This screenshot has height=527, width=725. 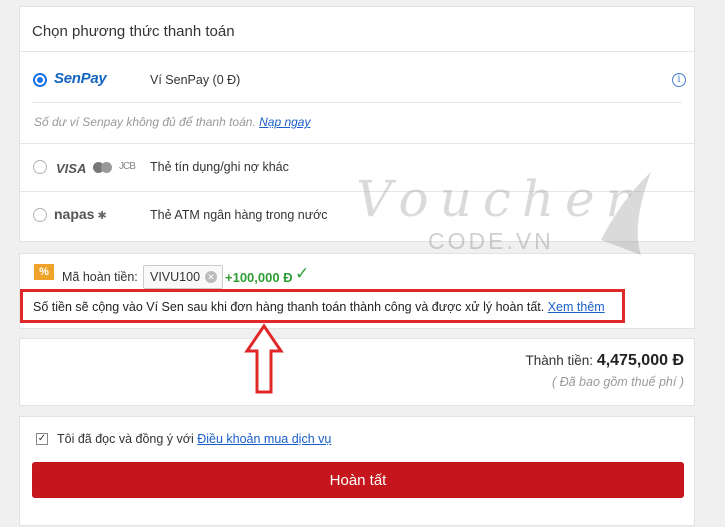 I want to click on total-row: Thành tiền: 4,475,000 Đ, so click(x=604, y=360).